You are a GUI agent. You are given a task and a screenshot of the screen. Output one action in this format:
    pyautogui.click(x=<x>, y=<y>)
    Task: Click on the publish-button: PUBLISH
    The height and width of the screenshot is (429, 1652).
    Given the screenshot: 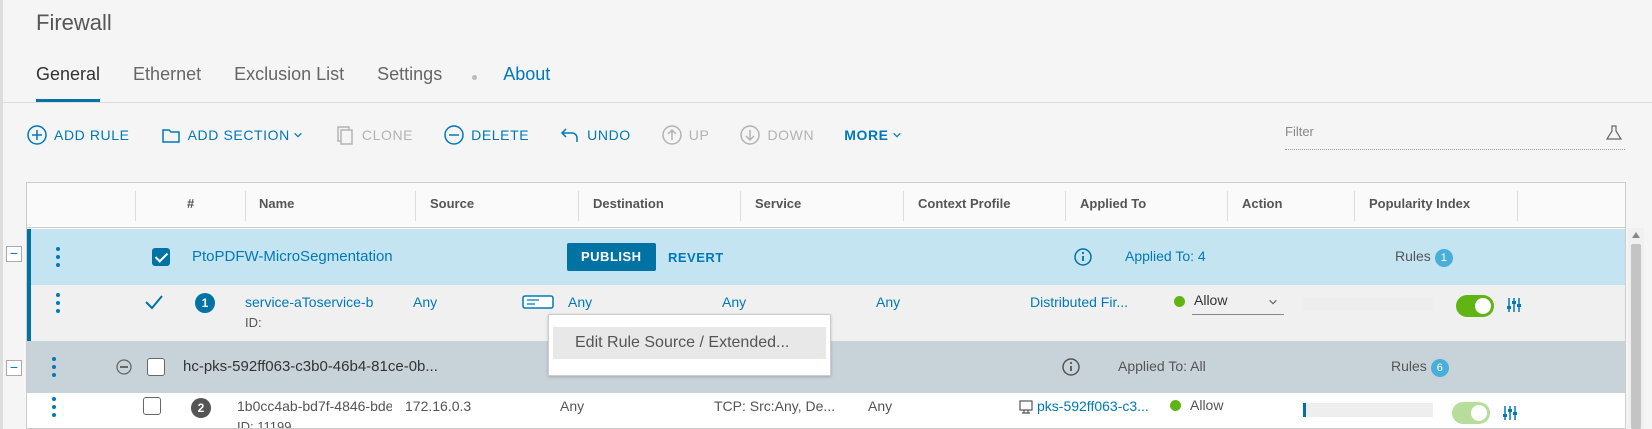 What is the action you would take?
    pyautogui.click(x=611, y=257)
    